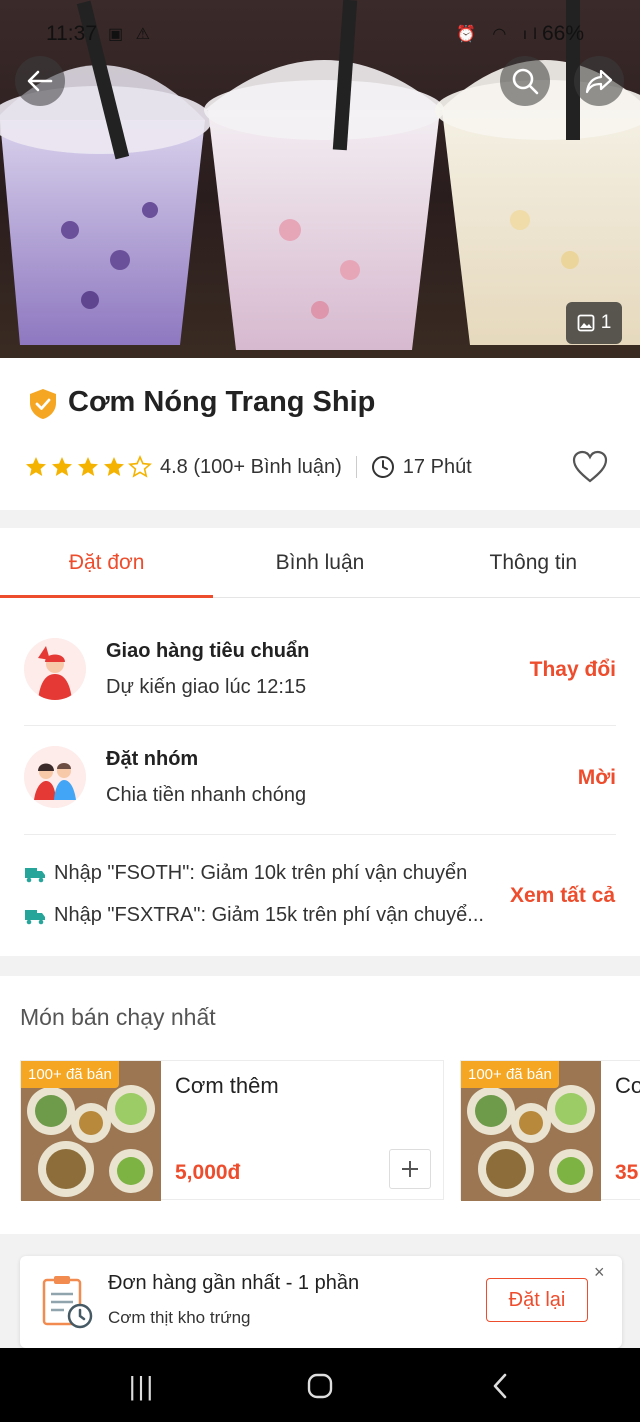  I want to click on dish-name: Cơm thêm, so click(227, 1085).